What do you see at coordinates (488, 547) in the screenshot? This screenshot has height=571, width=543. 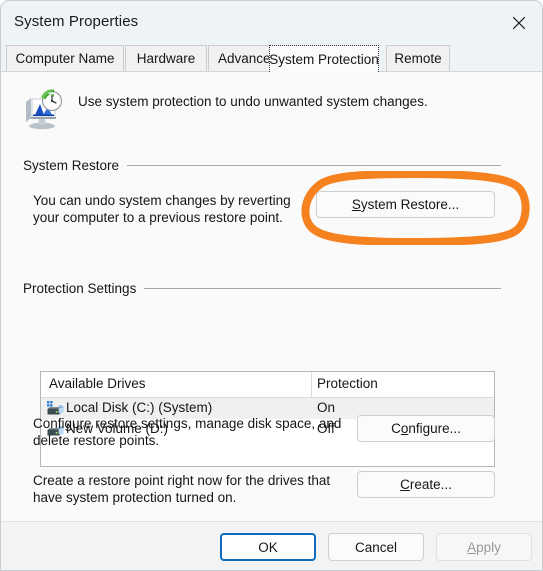 I see `label-rest: pply` at bounding box center [488, 547].